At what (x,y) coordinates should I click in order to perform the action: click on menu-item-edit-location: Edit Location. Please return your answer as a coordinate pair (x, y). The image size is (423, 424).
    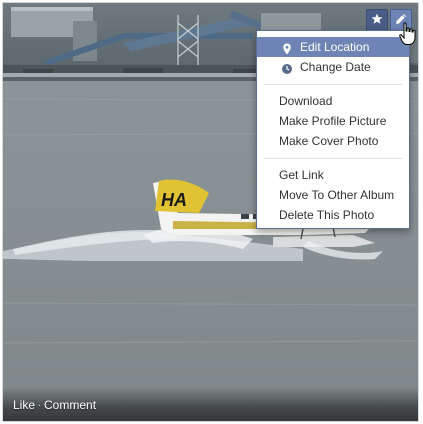
    Looking at the image, I should click on (333, 47).